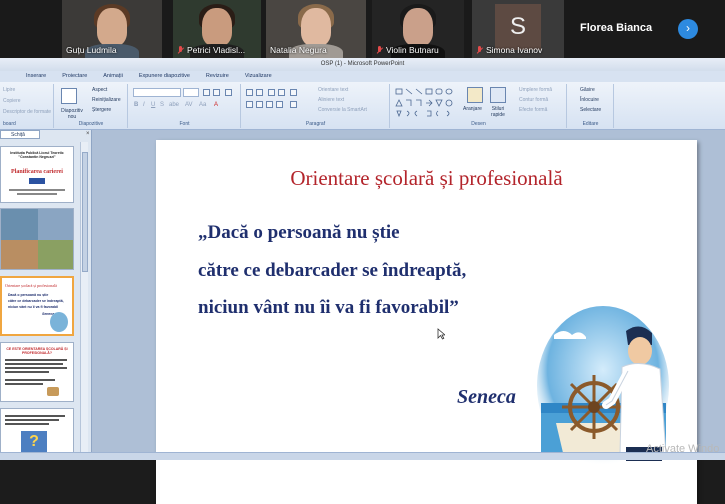 Image resolution: width=725 pixels, height=504 pixels. What do you see at coordinates (217, 76) in the screenshot?
I see `tab-revizuire: Revizuire` at bounding box center [217, 76].